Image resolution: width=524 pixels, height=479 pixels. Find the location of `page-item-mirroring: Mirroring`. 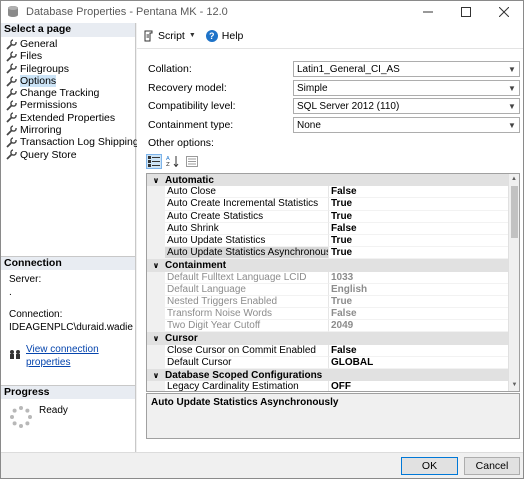

page-item-mirroring: Mirroring is located at coordinates (70, 130).